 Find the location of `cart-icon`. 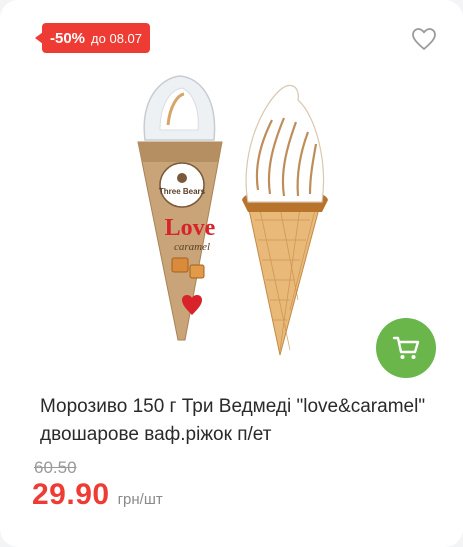

cart-icon is located at coordinates (406, 347).